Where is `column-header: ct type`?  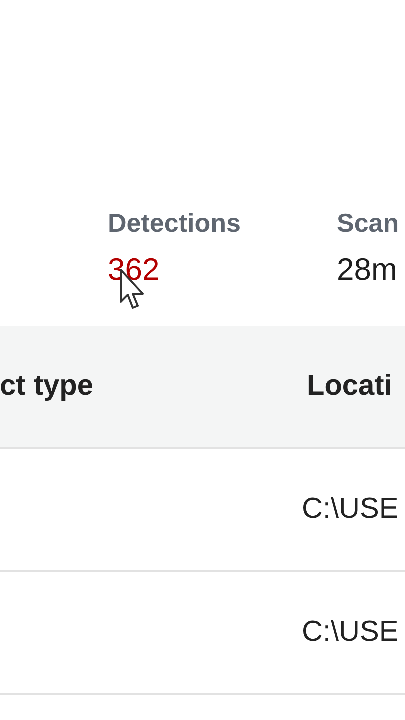 column-header: ct type is located at coordinates (47, 386).